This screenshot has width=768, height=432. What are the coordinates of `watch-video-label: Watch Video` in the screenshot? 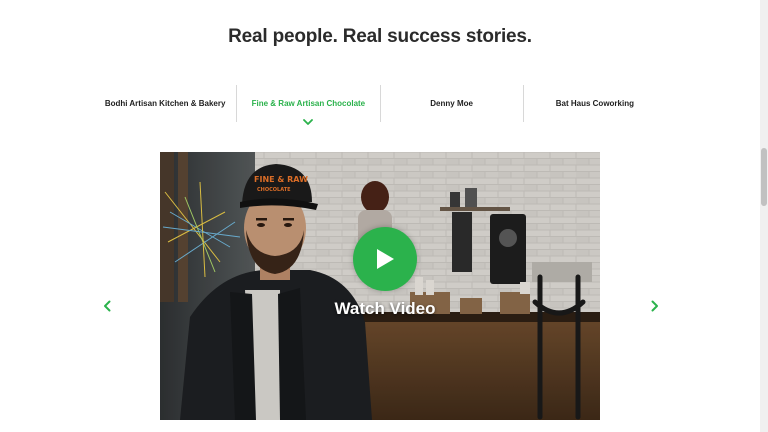 It's located at (385, 309).